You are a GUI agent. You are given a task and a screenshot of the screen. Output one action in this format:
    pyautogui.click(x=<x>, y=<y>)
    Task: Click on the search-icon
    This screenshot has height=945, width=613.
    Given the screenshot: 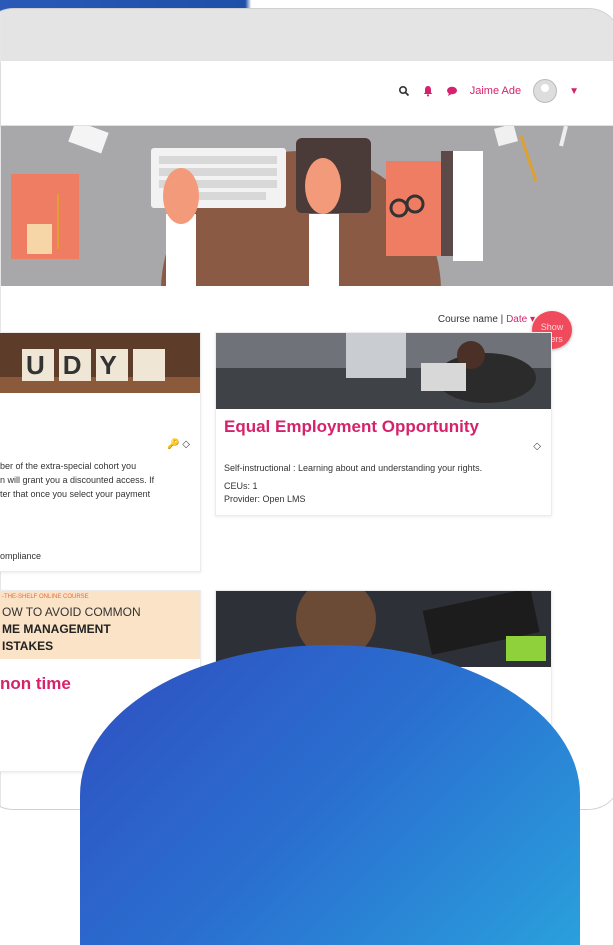 What is the action you would take?
    pyautogui.click(x=404, y=91)
    